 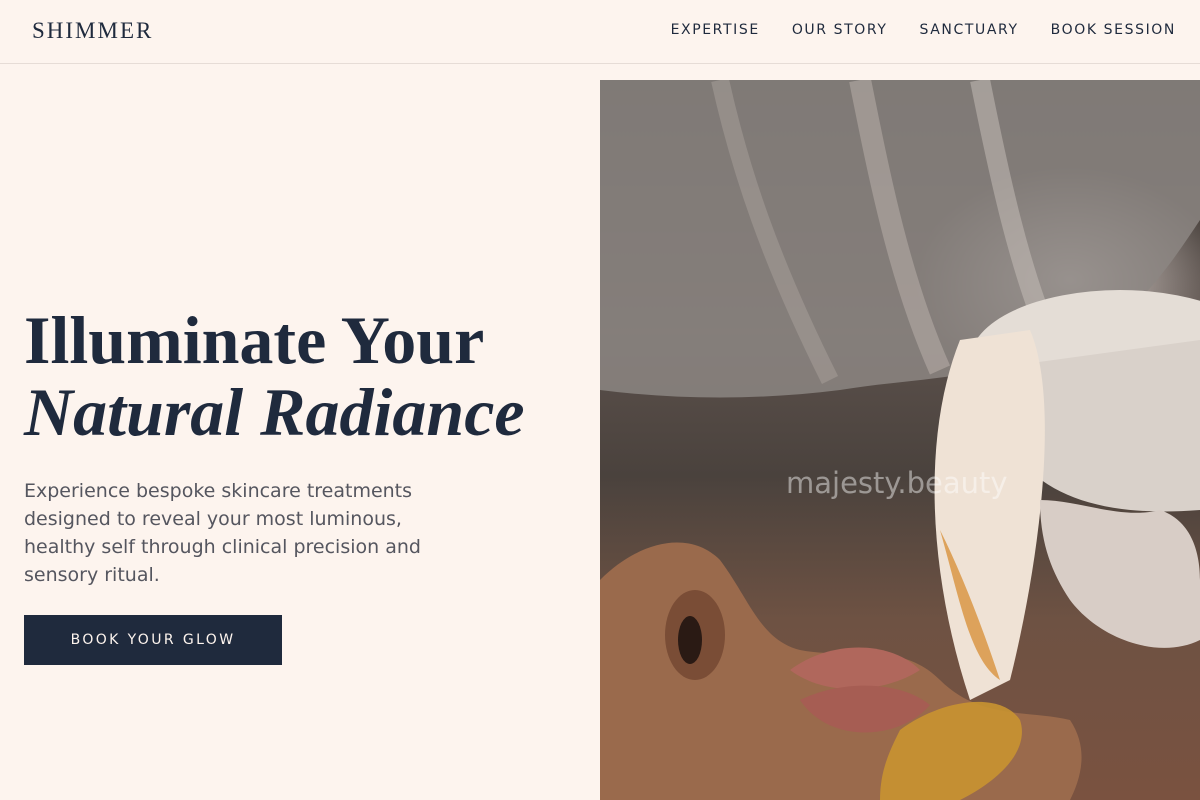 I want to click on brand-logo: SHIMMER, so click(x=92, y=31).